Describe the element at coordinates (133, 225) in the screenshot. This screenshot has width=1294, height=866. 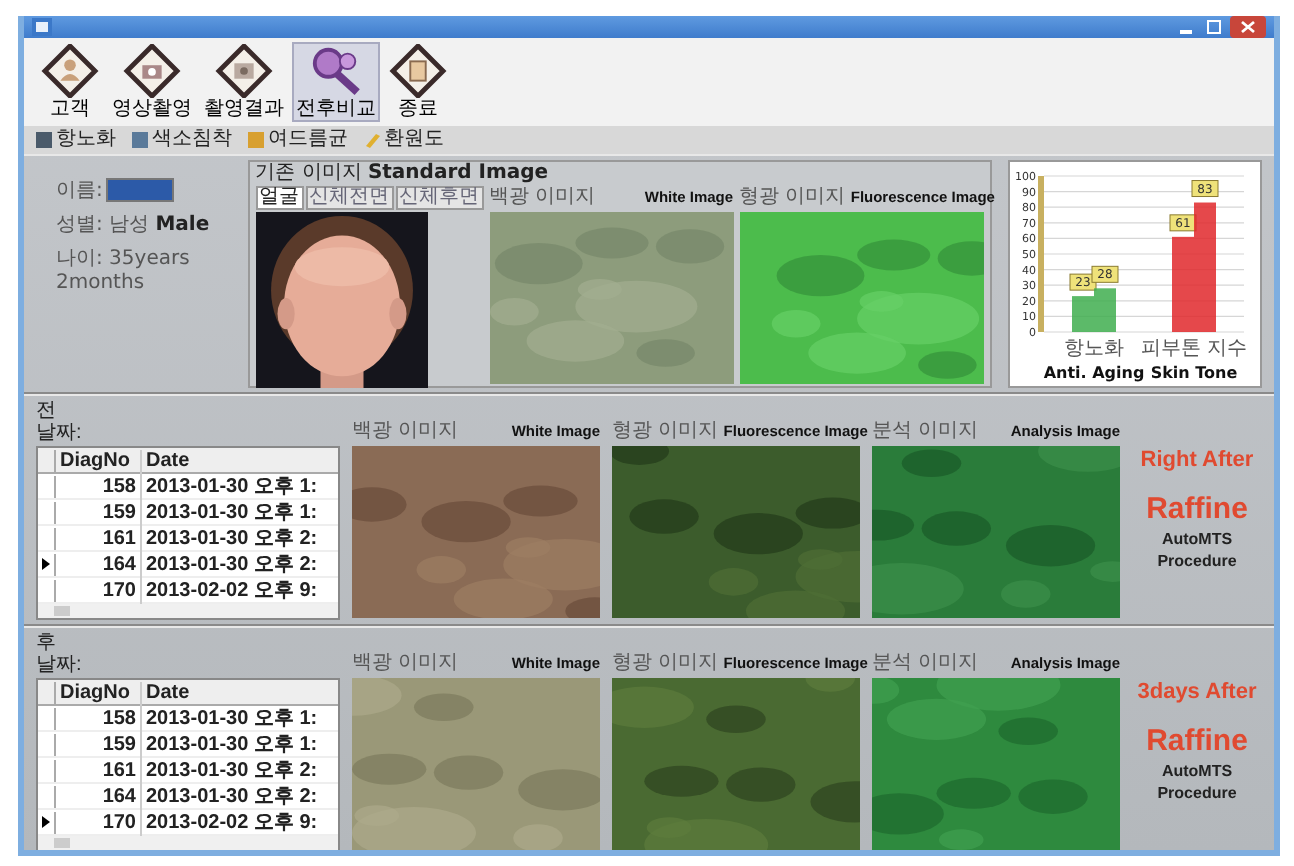
I see `gender-label: 성별: 남성 Male` at that location.